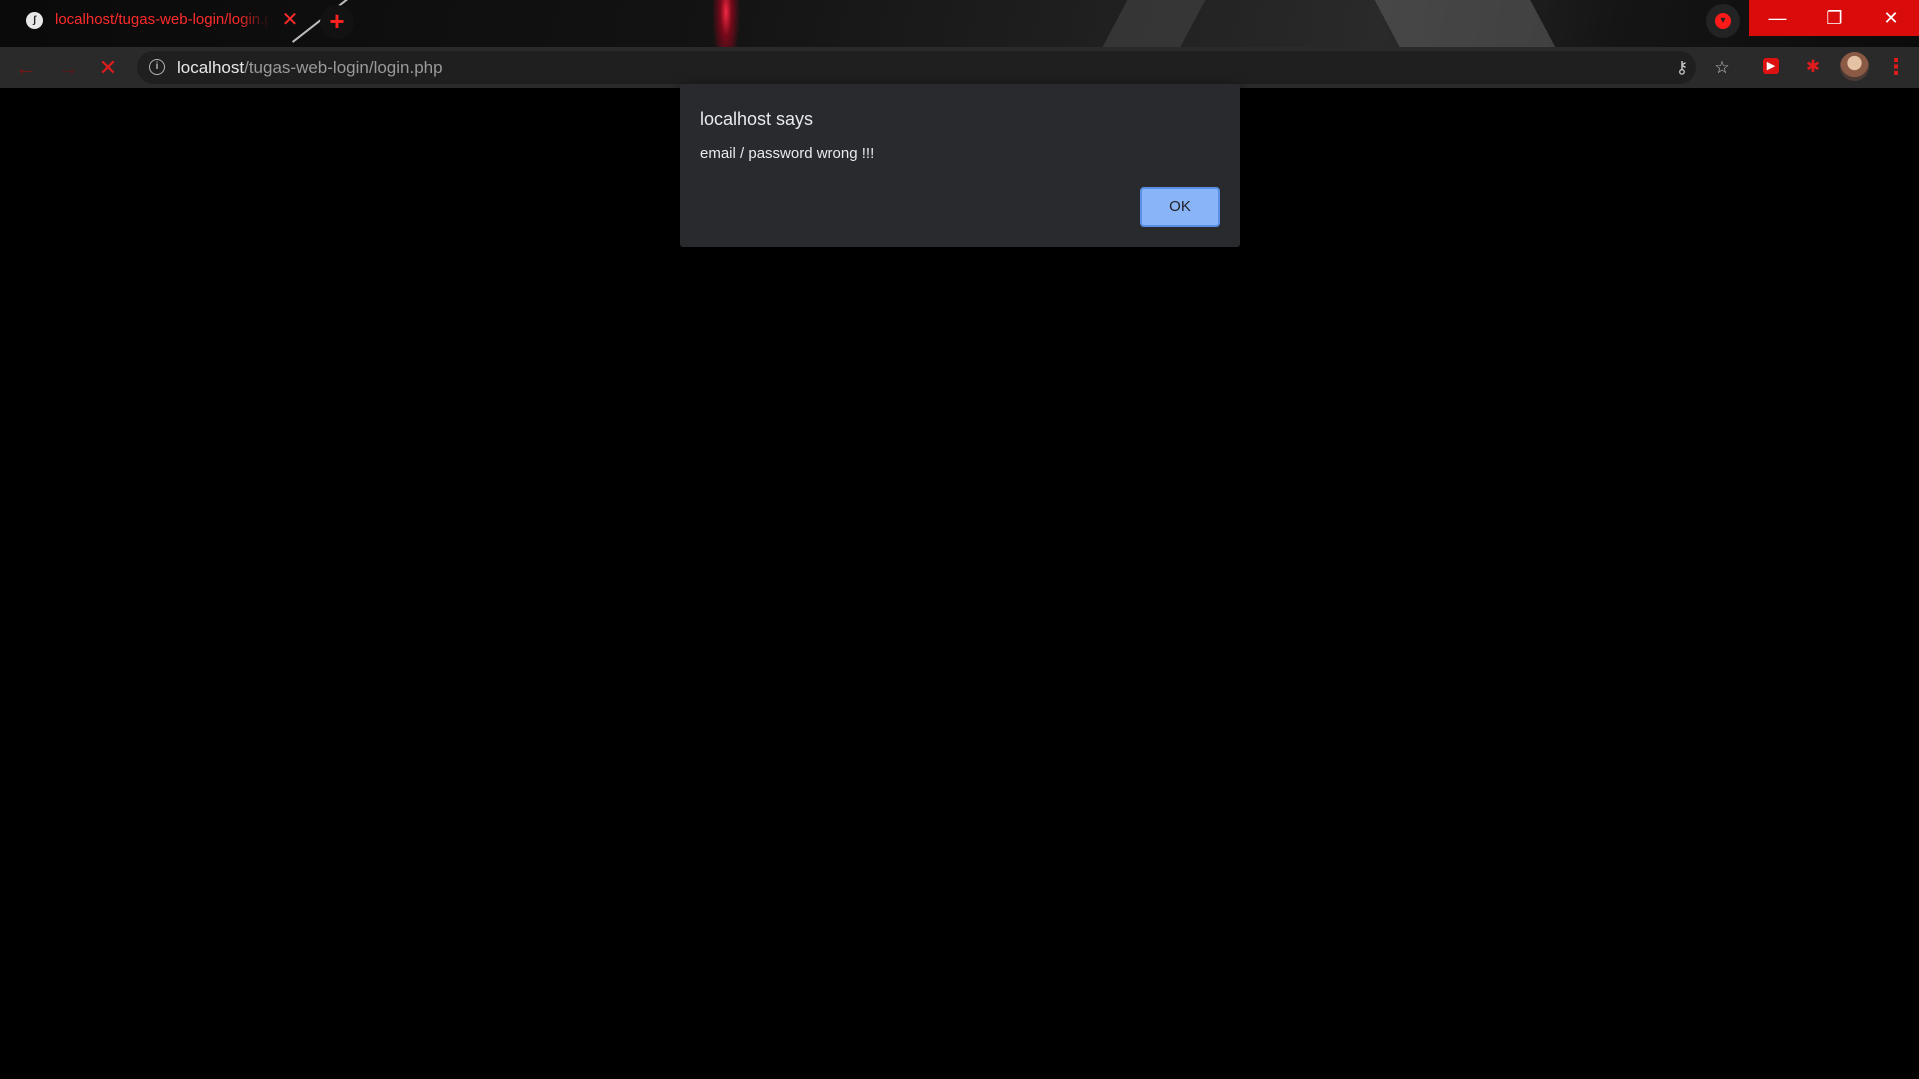 The width and height of the screenshot is (1919, 1079). What do you see at coordinates (1777, 18) in the screenshot?
I see `minimize-button: —` at bounding box center [1777, 18].